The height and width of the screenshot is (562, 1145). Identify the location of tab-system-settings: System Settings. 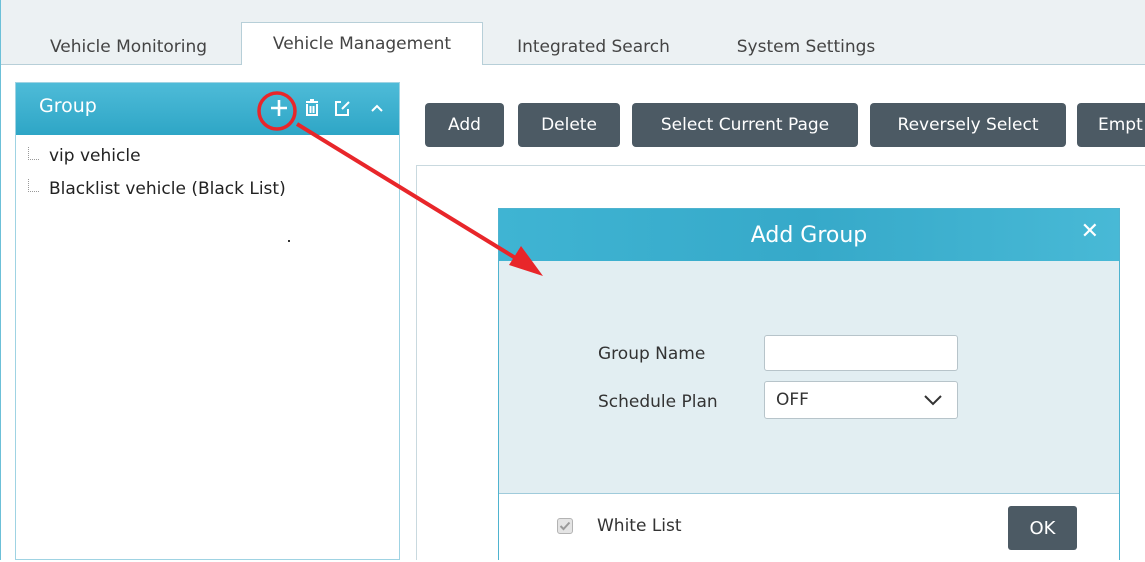
(806, 47).